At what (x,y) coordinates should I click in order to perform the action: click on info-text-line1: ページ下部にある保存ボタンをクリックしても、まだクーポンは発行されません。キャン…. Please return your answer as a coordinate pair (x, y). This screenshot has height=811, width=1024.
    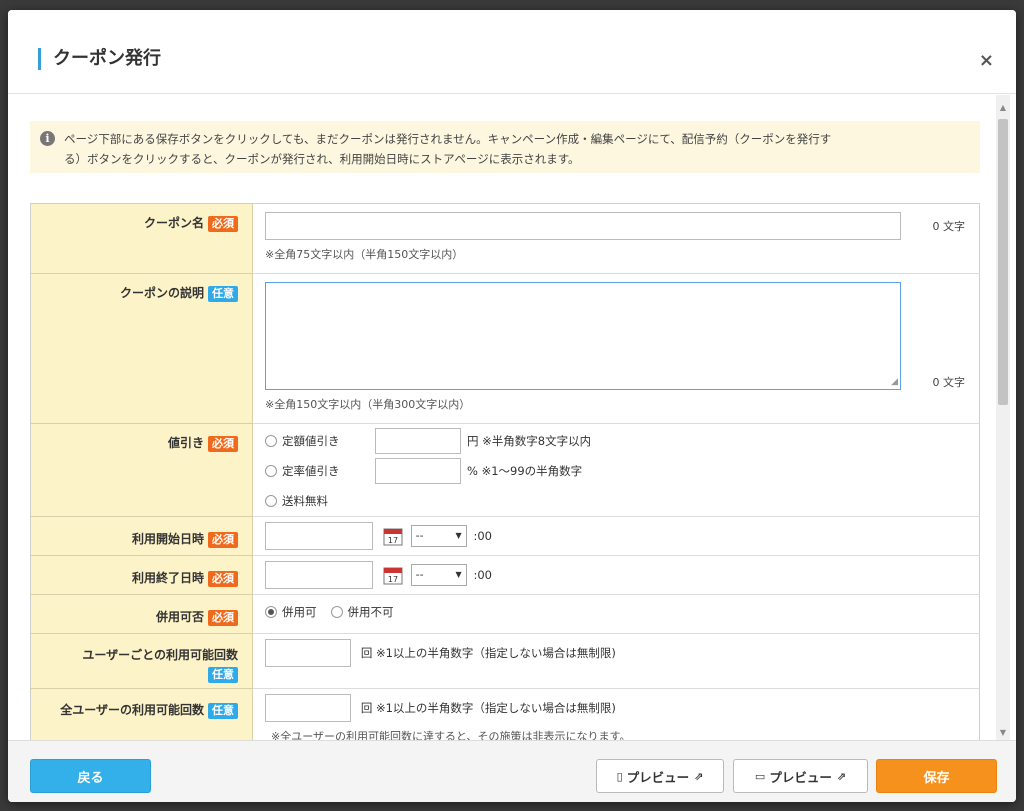
    Looking at the image, I should click on (448, 139).